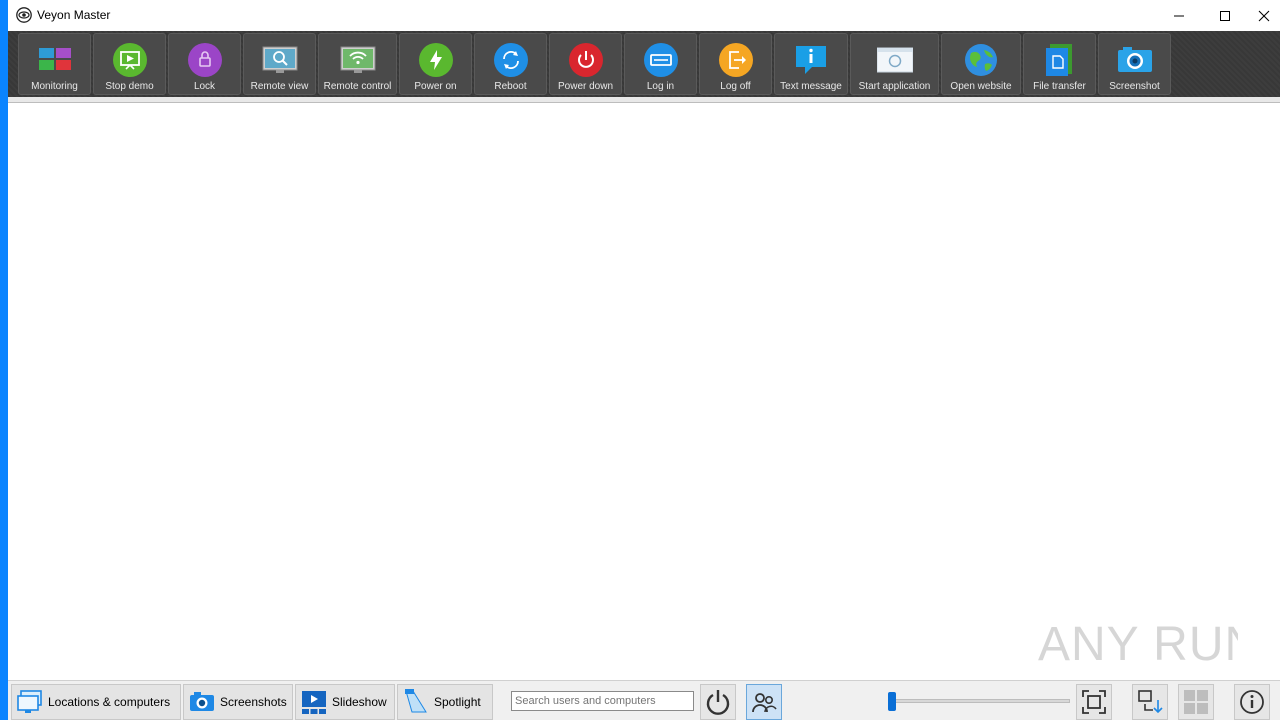  I want to click on watermark-text-left: ANY RUN, so click(1138, 644).